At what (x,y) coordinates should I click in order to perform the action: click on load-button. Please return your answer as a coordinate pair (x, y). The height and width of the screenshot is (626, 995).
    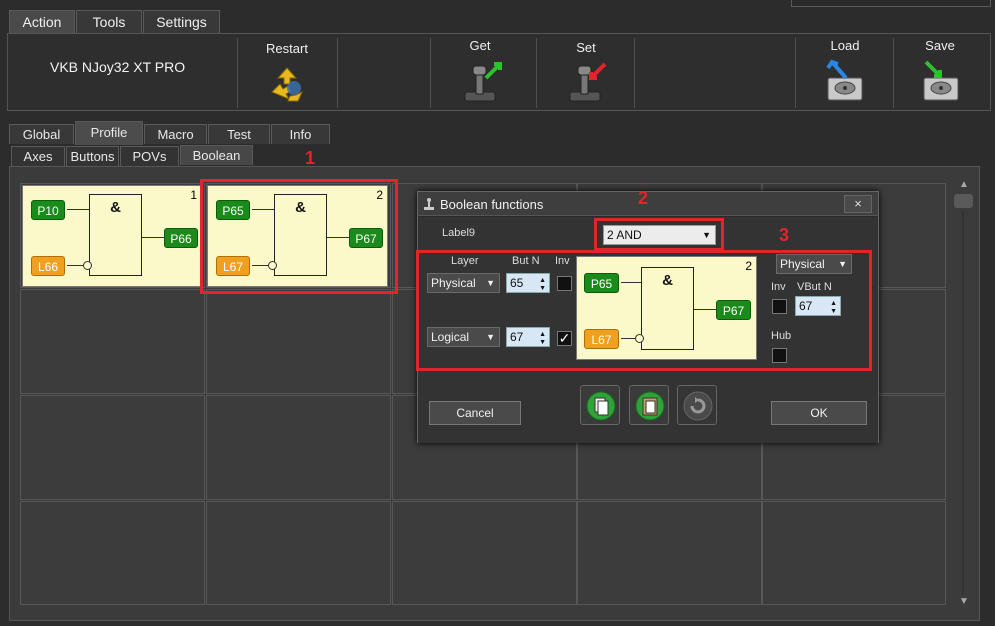
    Looking at the image, I should click on (845, 81).